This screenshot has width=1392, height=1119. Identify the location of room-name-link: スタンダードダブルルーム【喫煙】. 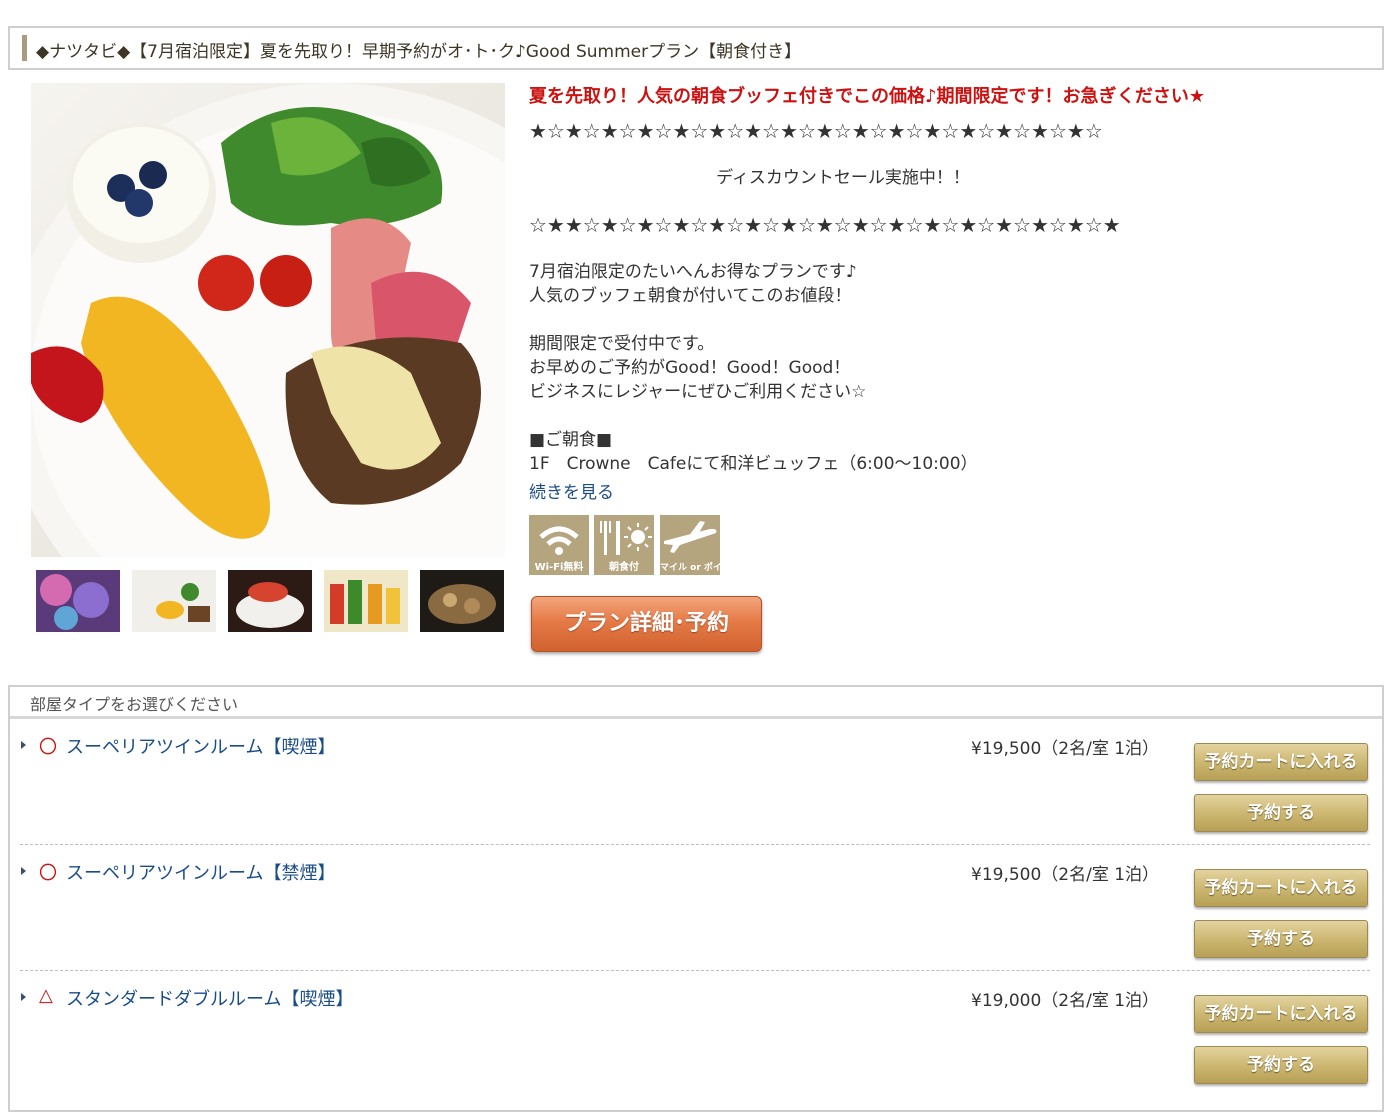
(209, 998).